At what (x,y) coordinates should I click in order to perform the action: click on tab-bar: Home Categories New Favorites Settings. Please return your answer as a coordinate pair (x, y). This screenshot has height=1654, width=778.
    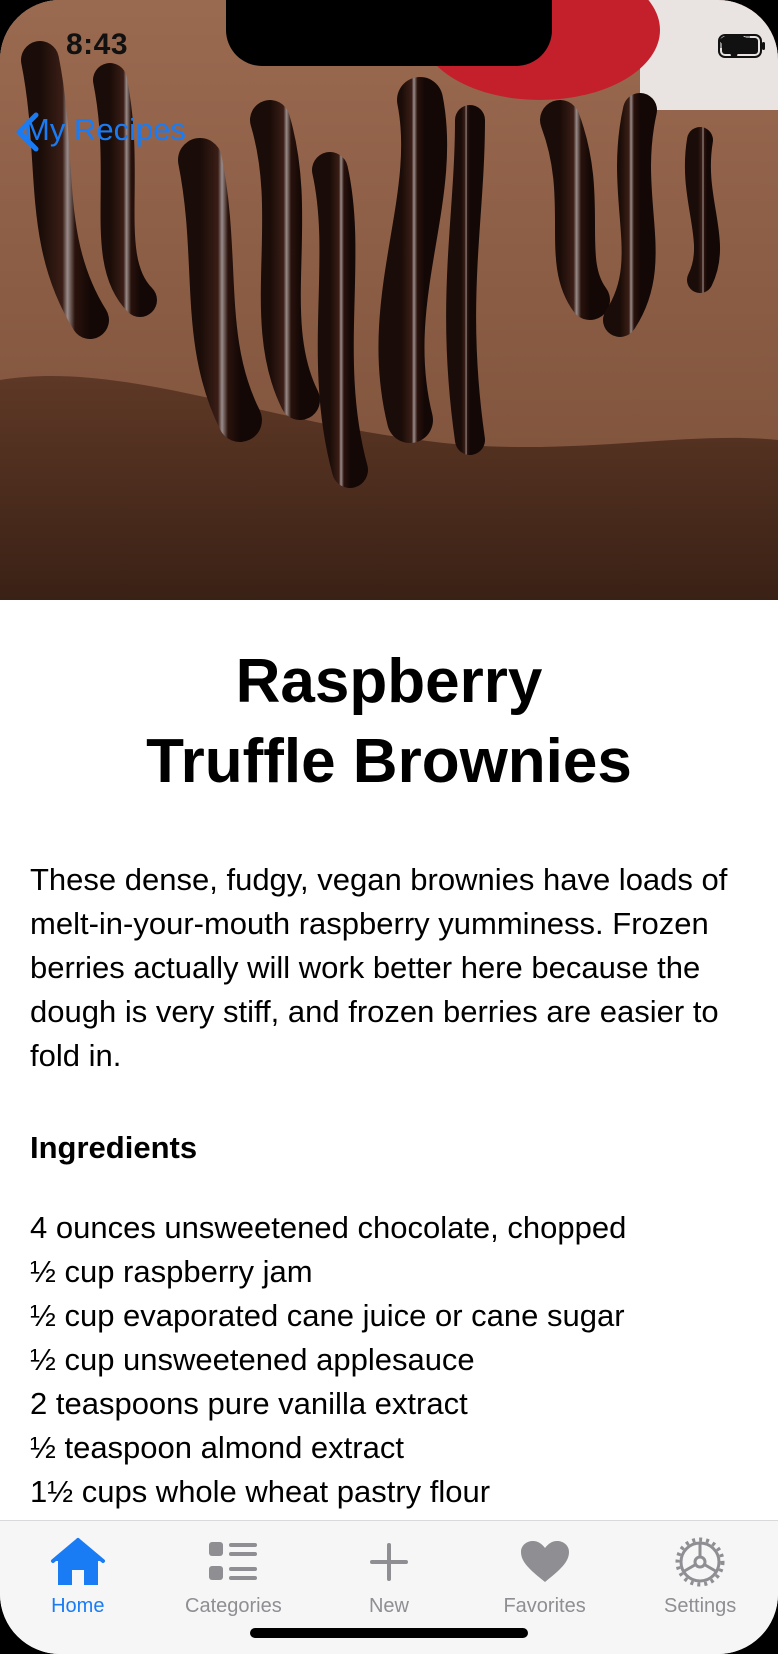
    Looking at the image, I should click on (389, 1587).